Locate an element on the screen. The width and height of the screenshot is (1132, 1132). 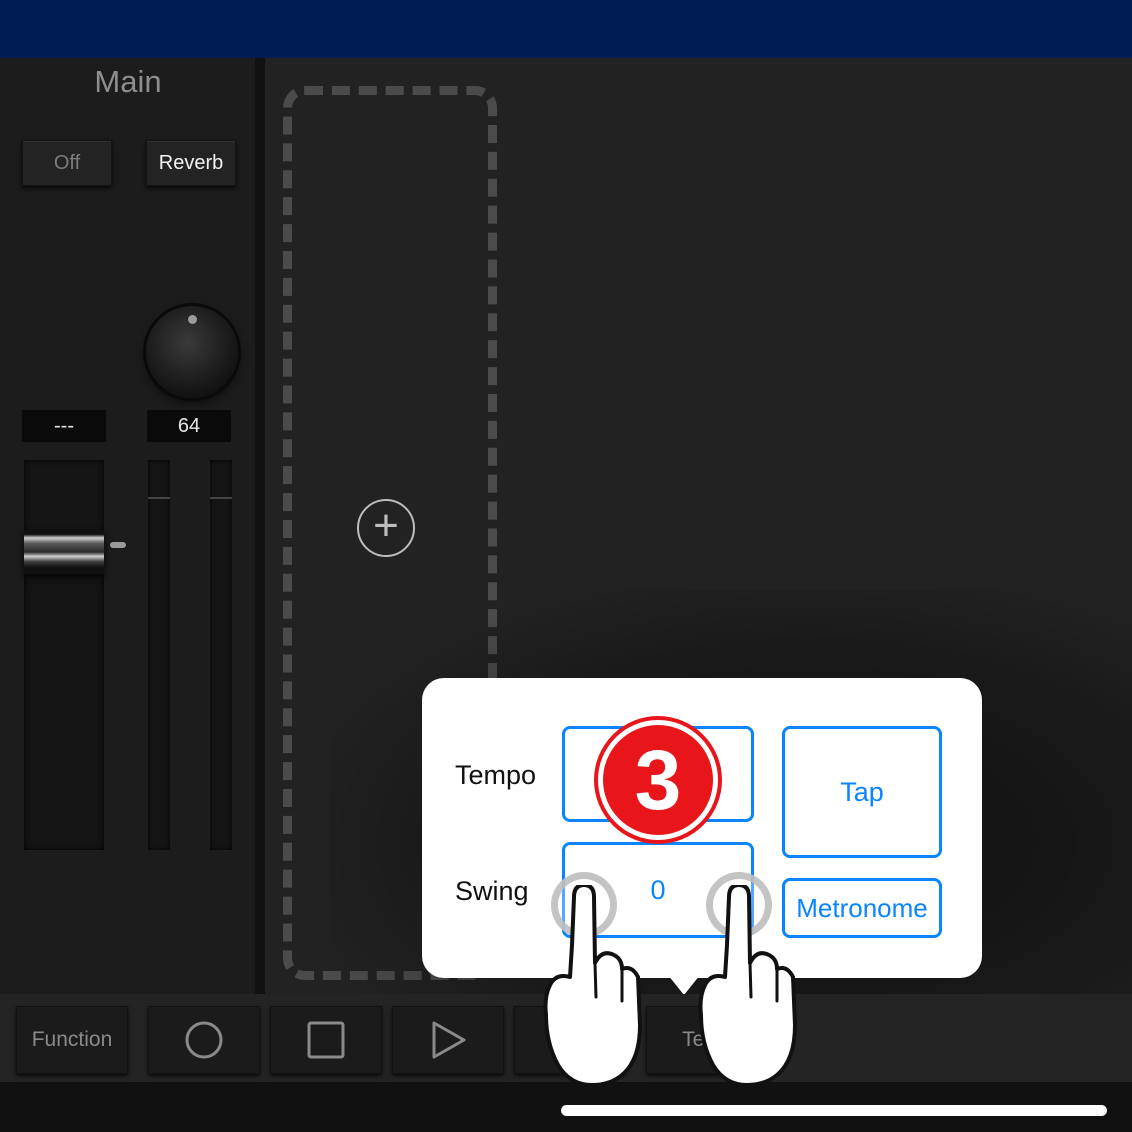
record-button is located at coordinates (204, 1040).